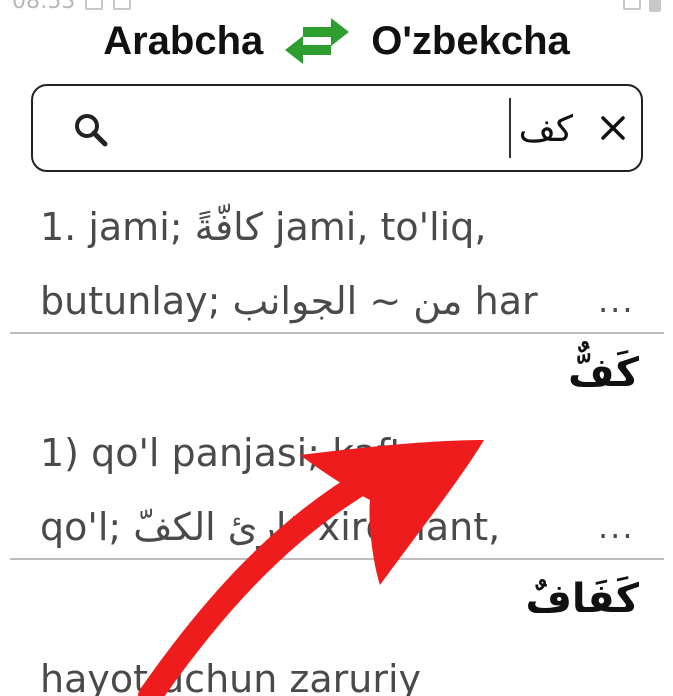 This screenshot has width=673, height=696. I want to click on text-cursor, so click(510, 128).